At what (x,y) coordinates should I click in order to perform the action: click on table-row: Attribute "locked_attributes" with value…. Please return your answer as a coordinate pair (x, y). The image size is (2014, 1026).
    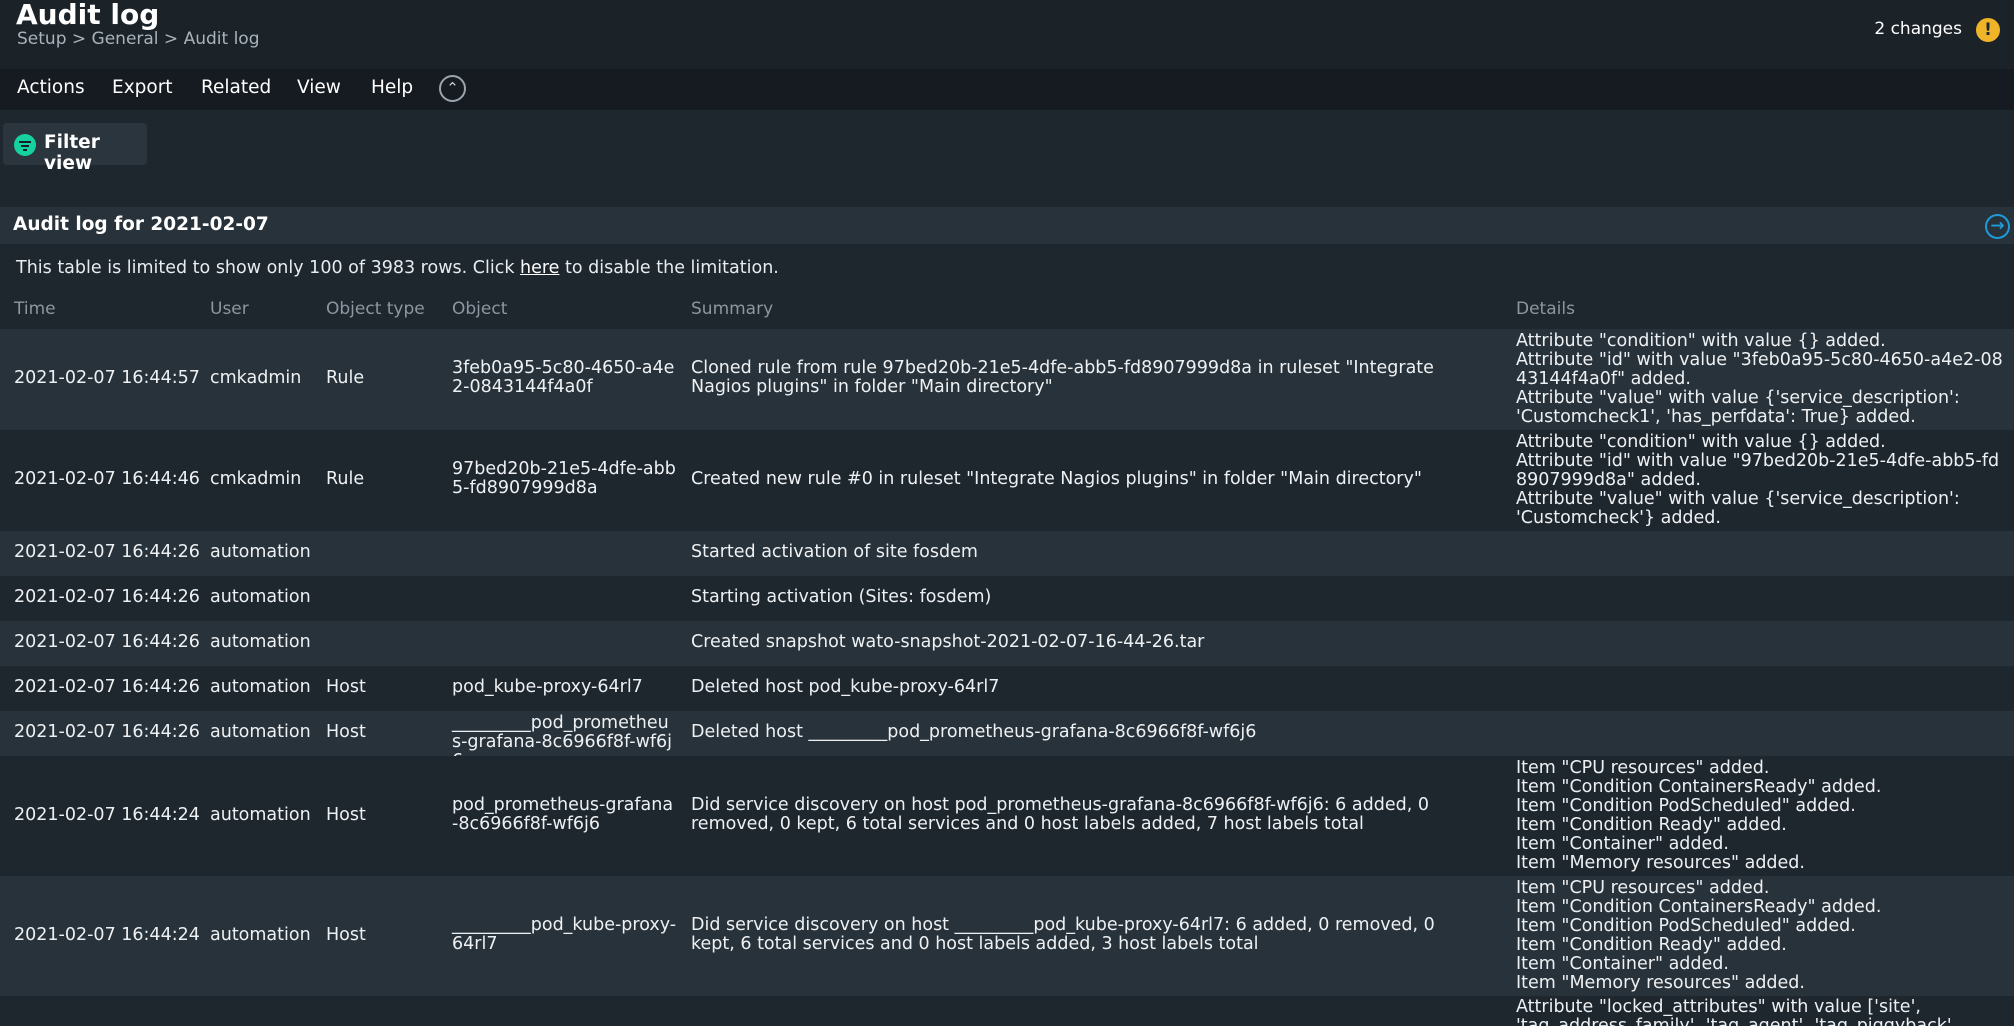
    Looking at the image, I should click on (1007, 1011).